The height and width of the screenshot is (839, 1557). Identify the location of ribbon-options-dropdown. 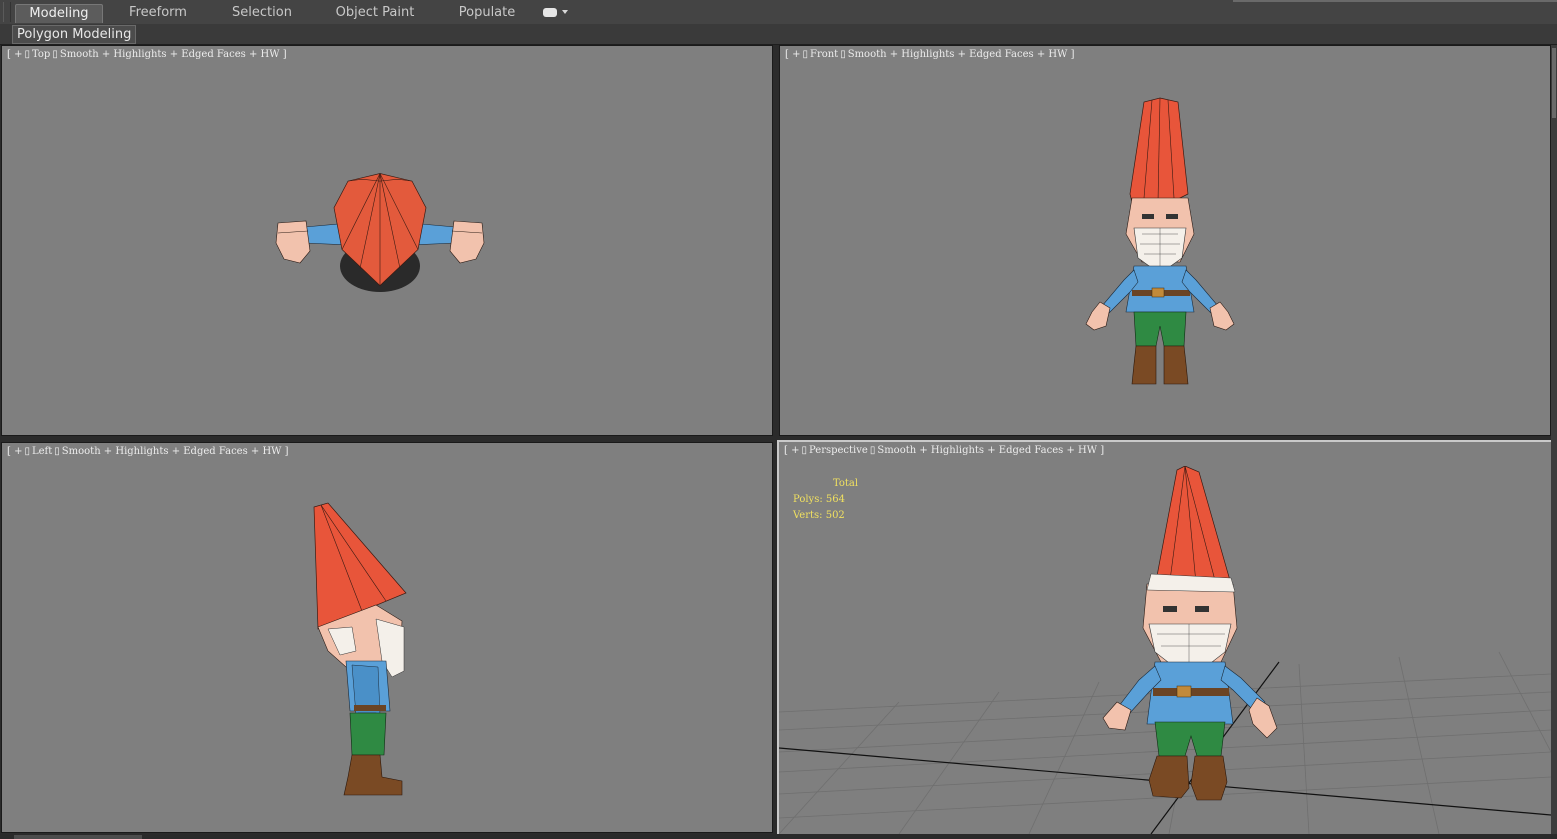
(556, 13).